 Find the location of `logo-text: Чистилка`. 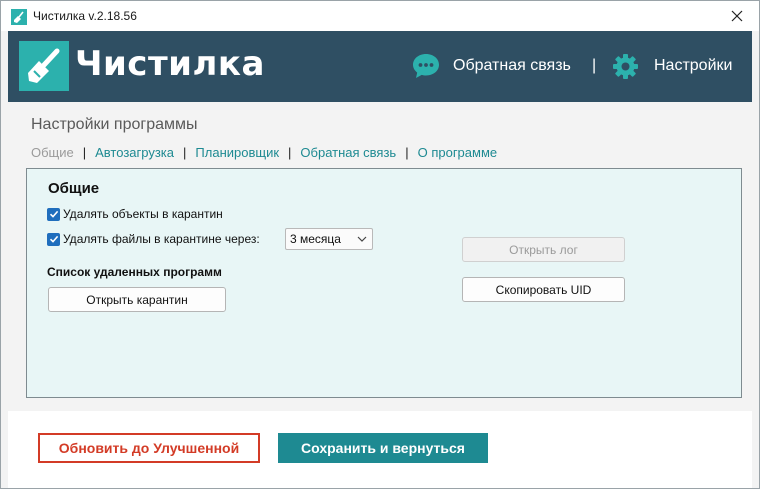

logo-text: Чистилка is located at coordinates (170, 64).